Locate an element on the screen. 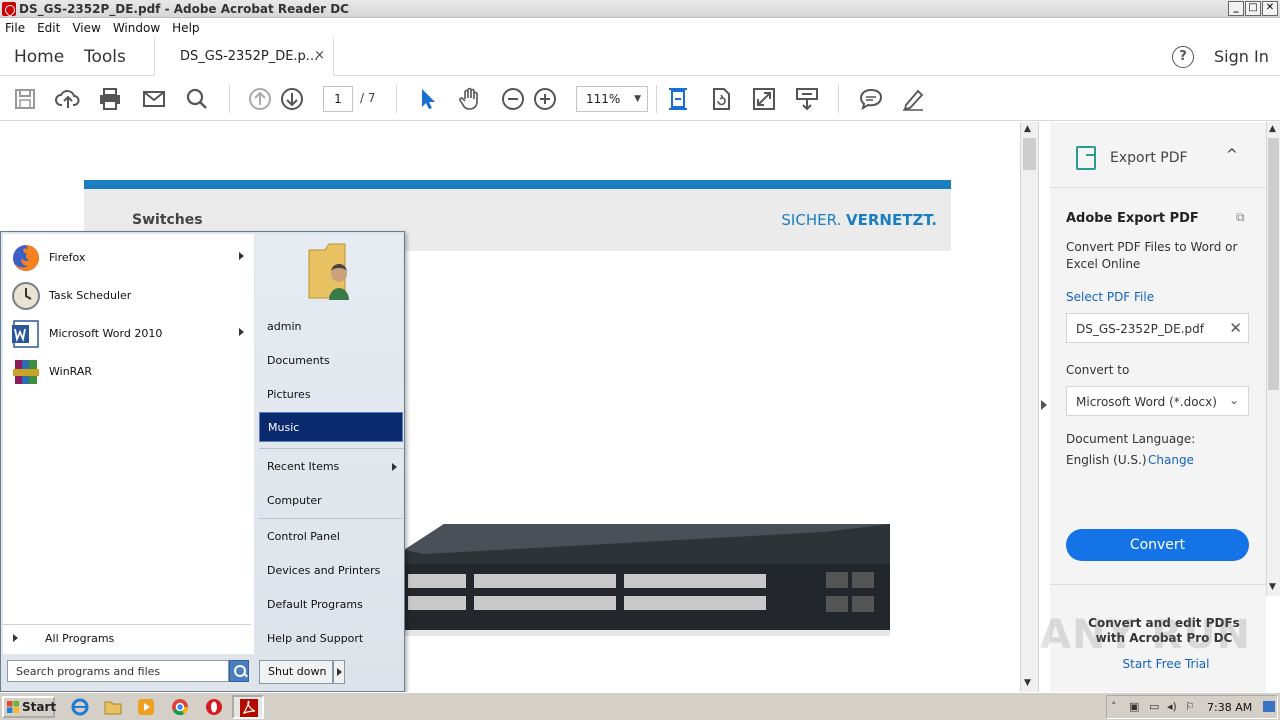  start-link-documents: Documents is located at coordinates (331, 361).